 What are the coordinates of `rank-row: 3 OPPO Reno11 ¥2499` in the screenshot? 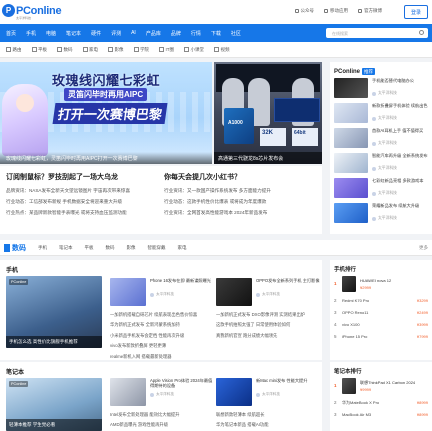 It's located at (381, 313).